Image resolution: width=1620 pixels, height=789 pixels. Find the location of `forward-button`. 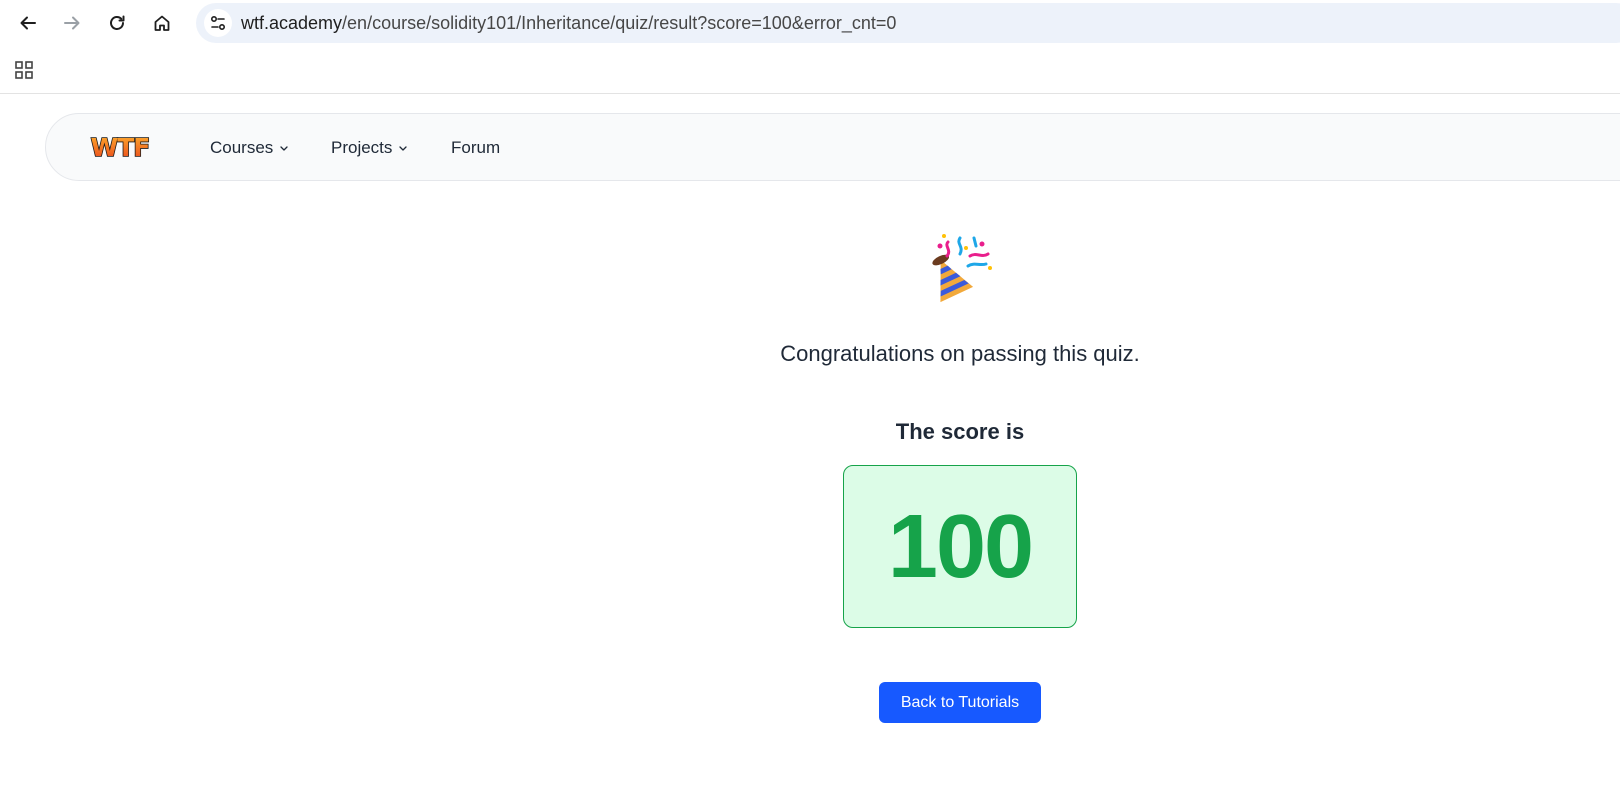

forward-button is located at coordinates (72, 23).